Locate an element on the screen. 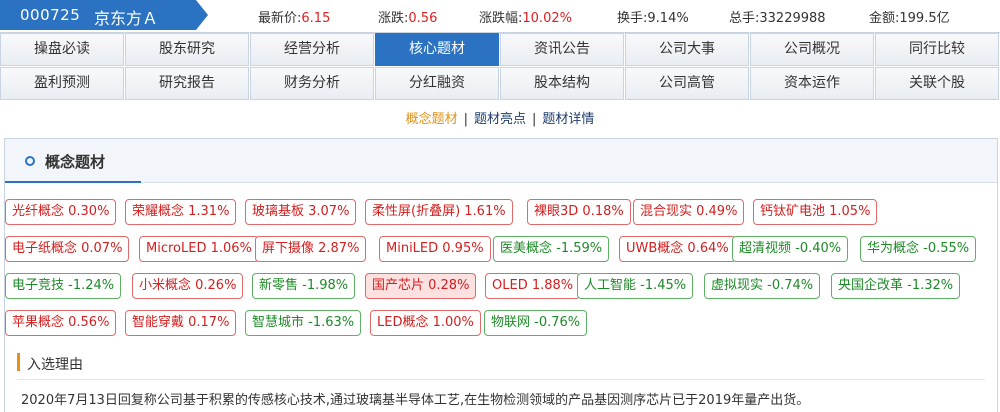 The width and height of the screenshot is (1000, 412). stat-value: 10.02% is located at coordinates (547, 18).